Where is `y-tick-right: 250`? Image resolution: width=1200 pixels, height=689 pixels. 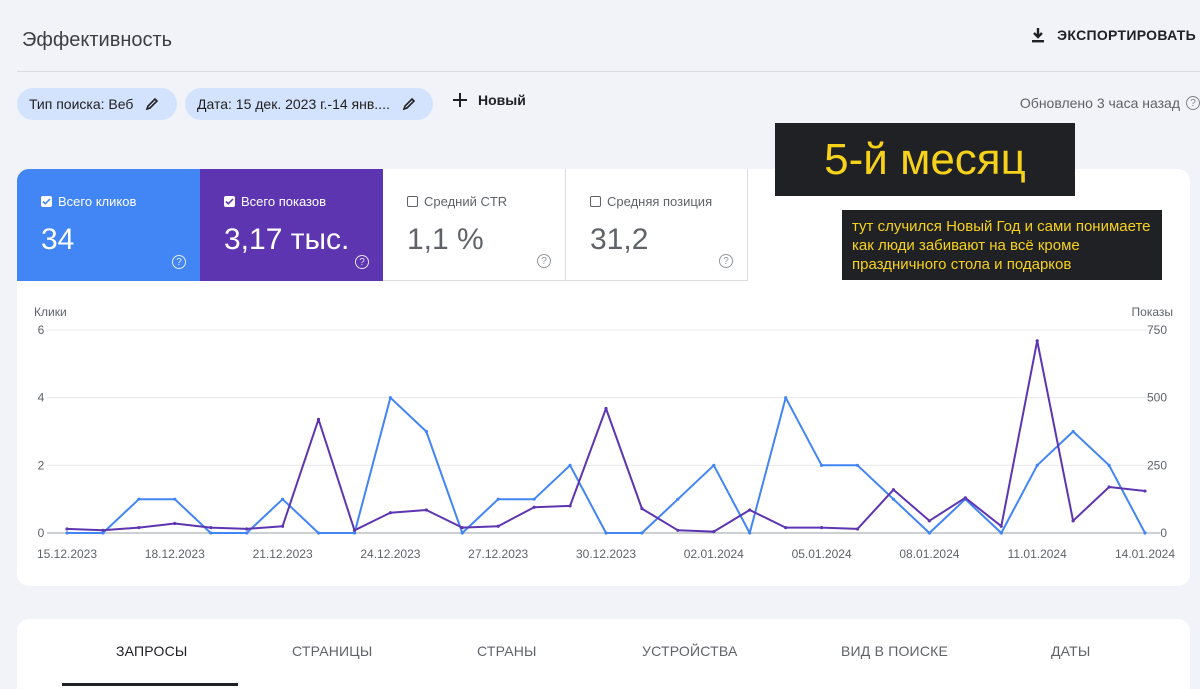
y-tick-right: 250 is located at coordinates (1157, 465).